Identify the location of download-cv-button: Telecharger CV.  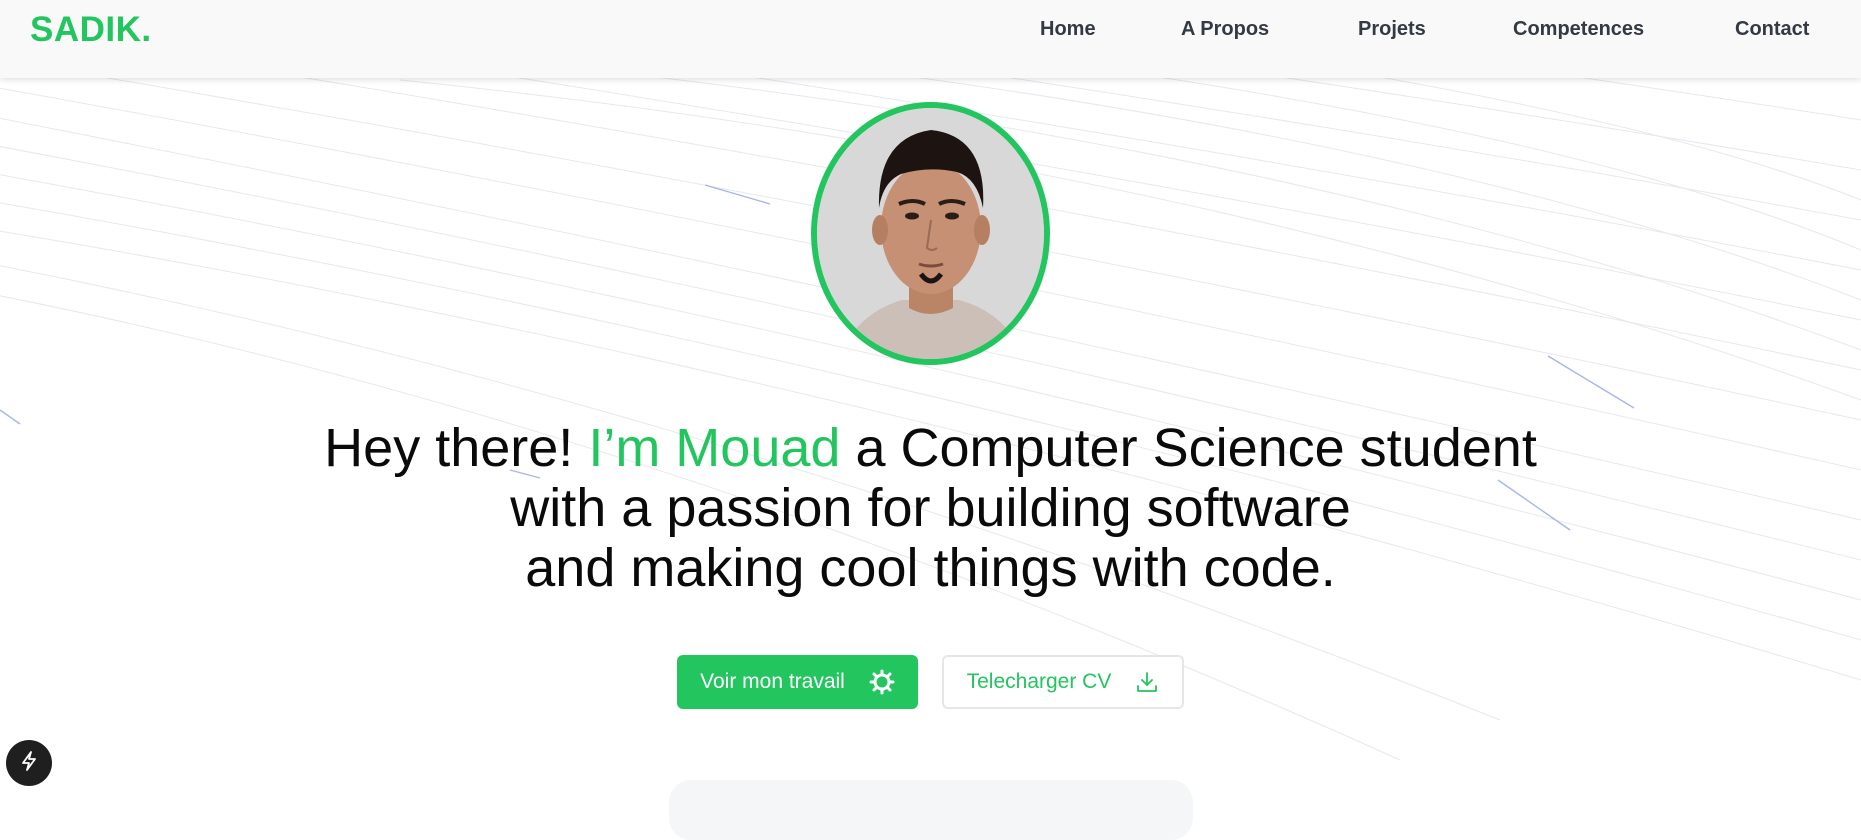
(1063, 682).